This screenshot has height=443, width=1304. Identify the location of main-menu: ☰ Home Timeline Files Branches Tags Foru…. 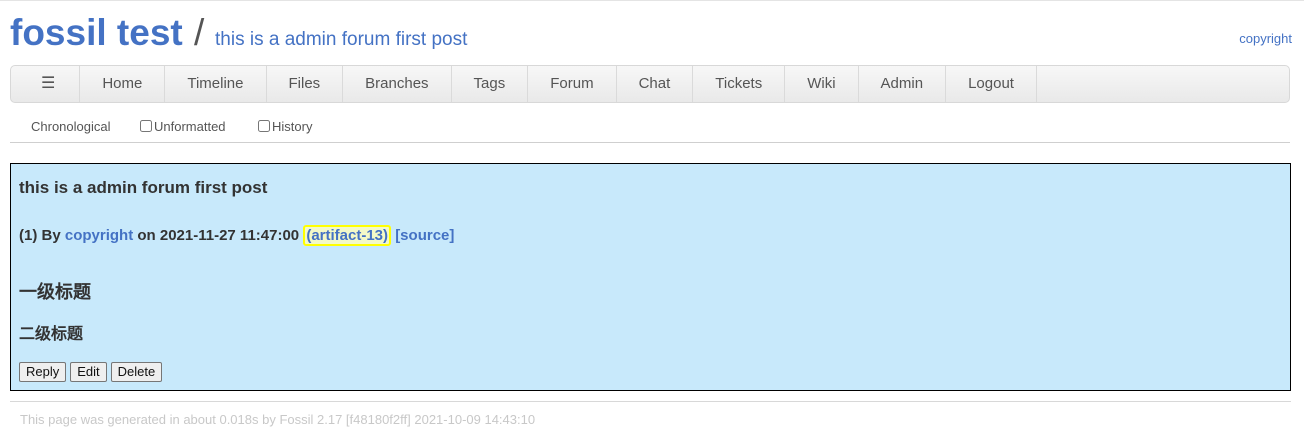
(650, 84).